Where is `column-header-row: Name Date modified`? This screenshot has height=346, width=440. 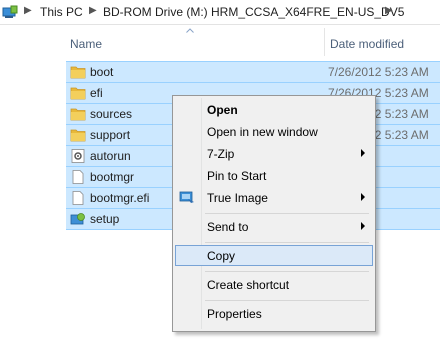
column-header-row: Name Date modified is located at coordinates (220, 42).